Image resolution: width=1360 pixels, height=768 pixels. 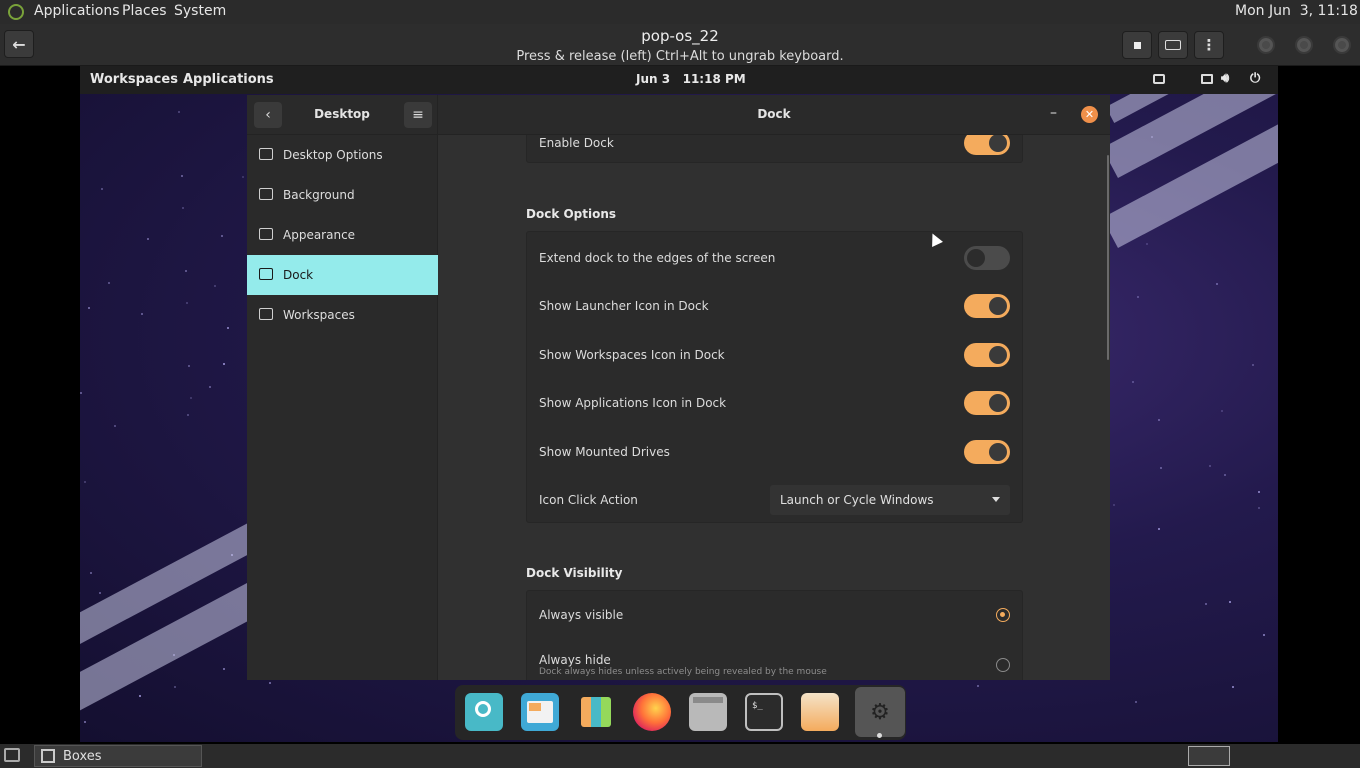 What do you see at coordinates (680, 36) in the screenshot?
I see `vm-title: pop-os_22` at bounding box center [680, 36].